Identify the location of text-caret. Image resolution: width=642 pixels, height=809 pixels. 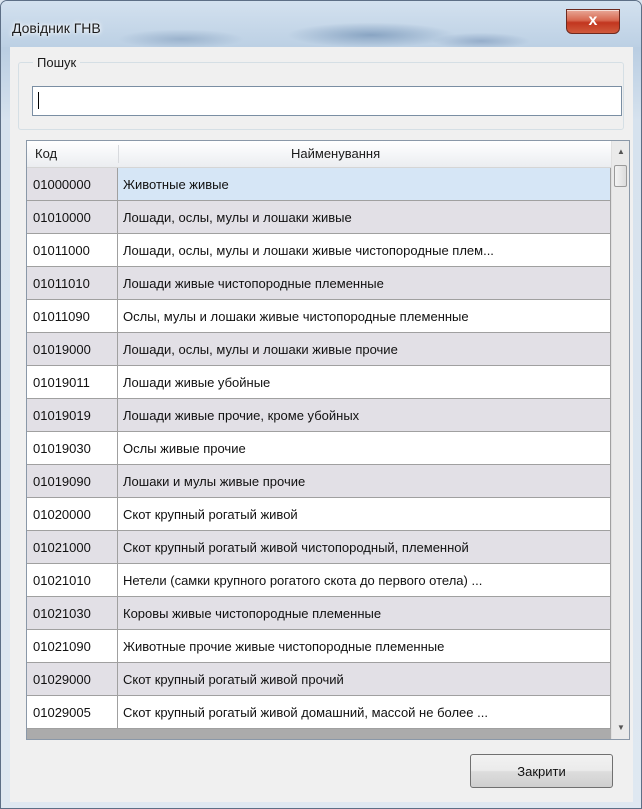
(38, 100).